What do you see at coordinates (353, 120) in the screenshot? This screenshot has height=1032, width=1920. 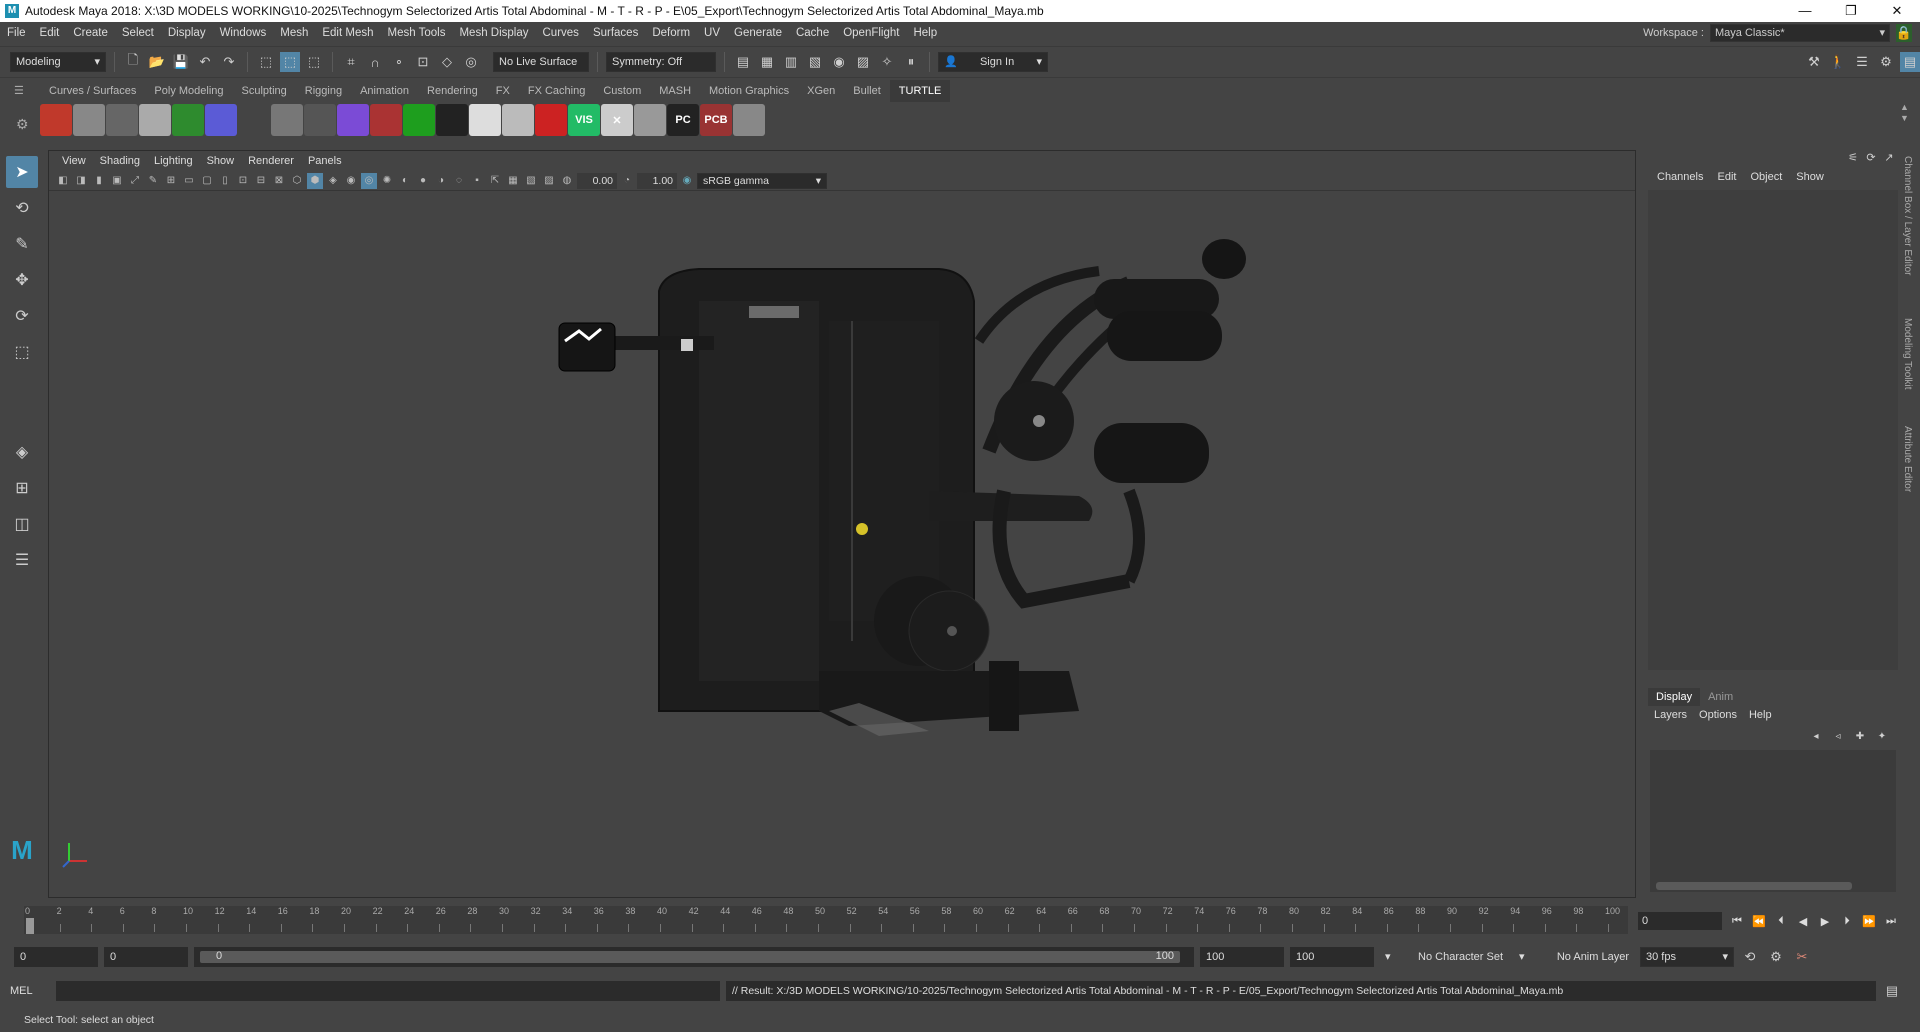 I see `tv-icon` at bounding box center [353, 120].